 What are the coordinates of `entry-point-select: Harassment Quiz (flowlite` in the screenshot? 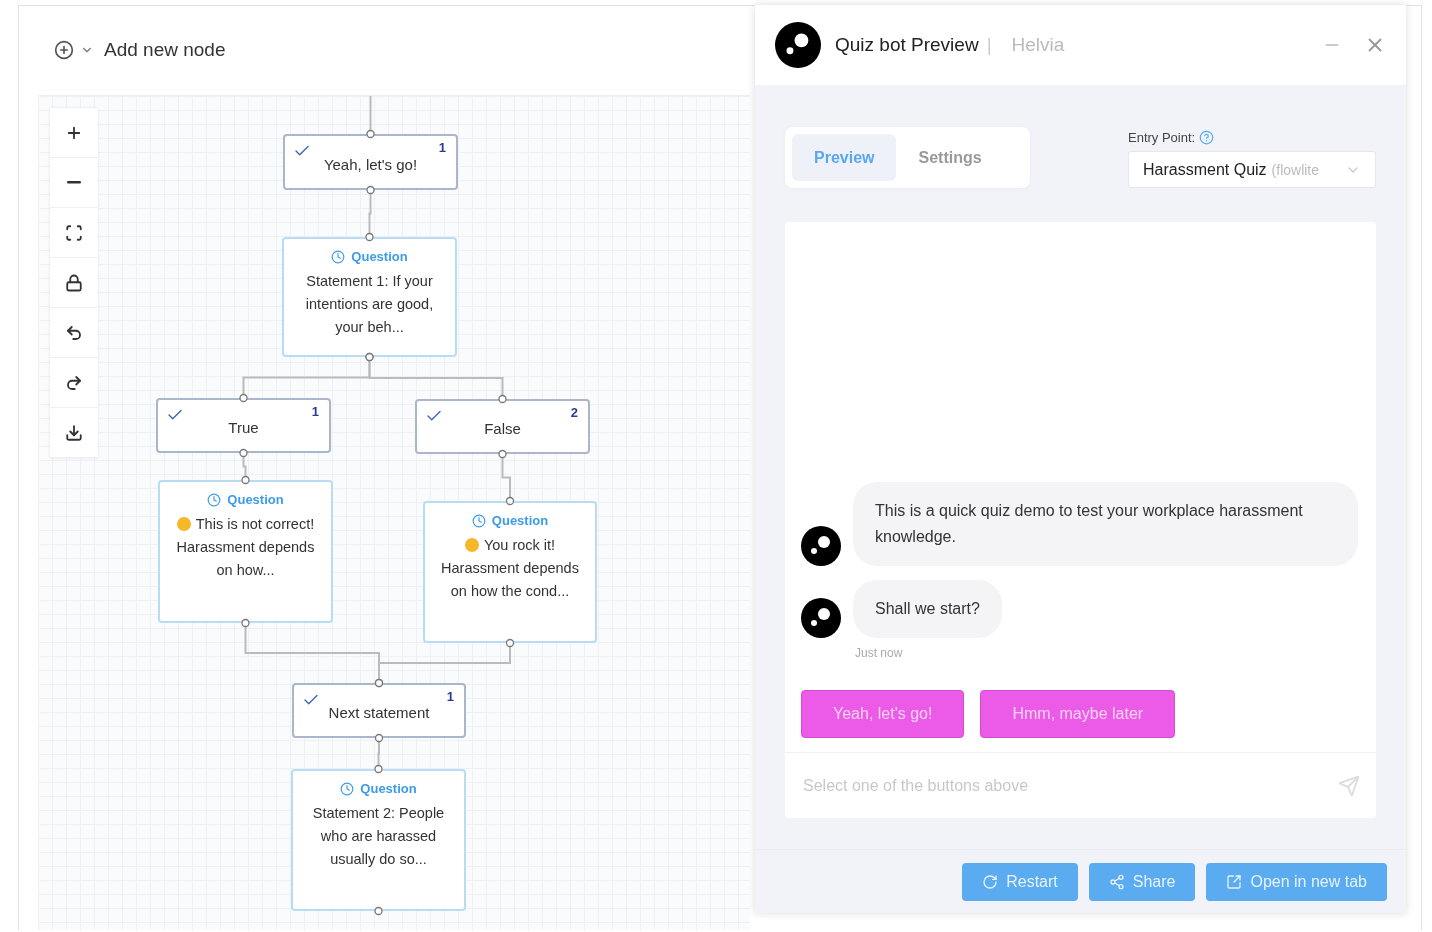 It's located at (1252, 169).